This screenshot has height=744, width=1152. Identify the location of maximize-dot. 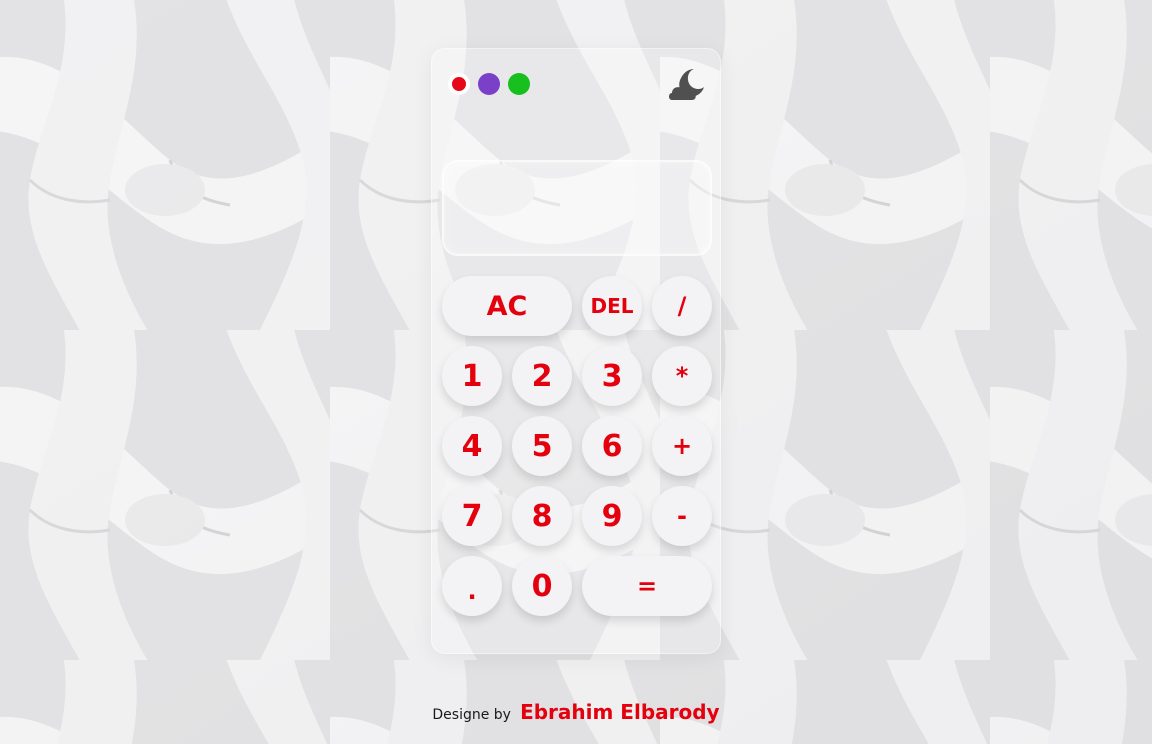
(519, 84).